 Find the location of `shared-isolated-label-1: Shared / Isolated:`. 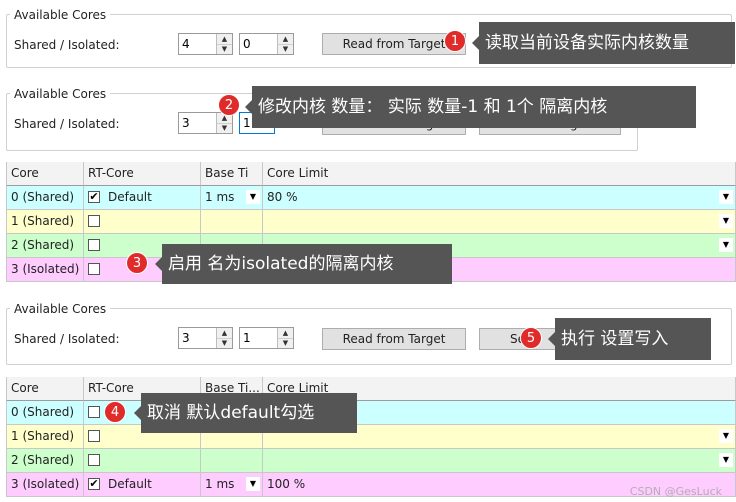

shared-isolated-label-1: Shared / Isolated: is located at coordinates (67, 45).